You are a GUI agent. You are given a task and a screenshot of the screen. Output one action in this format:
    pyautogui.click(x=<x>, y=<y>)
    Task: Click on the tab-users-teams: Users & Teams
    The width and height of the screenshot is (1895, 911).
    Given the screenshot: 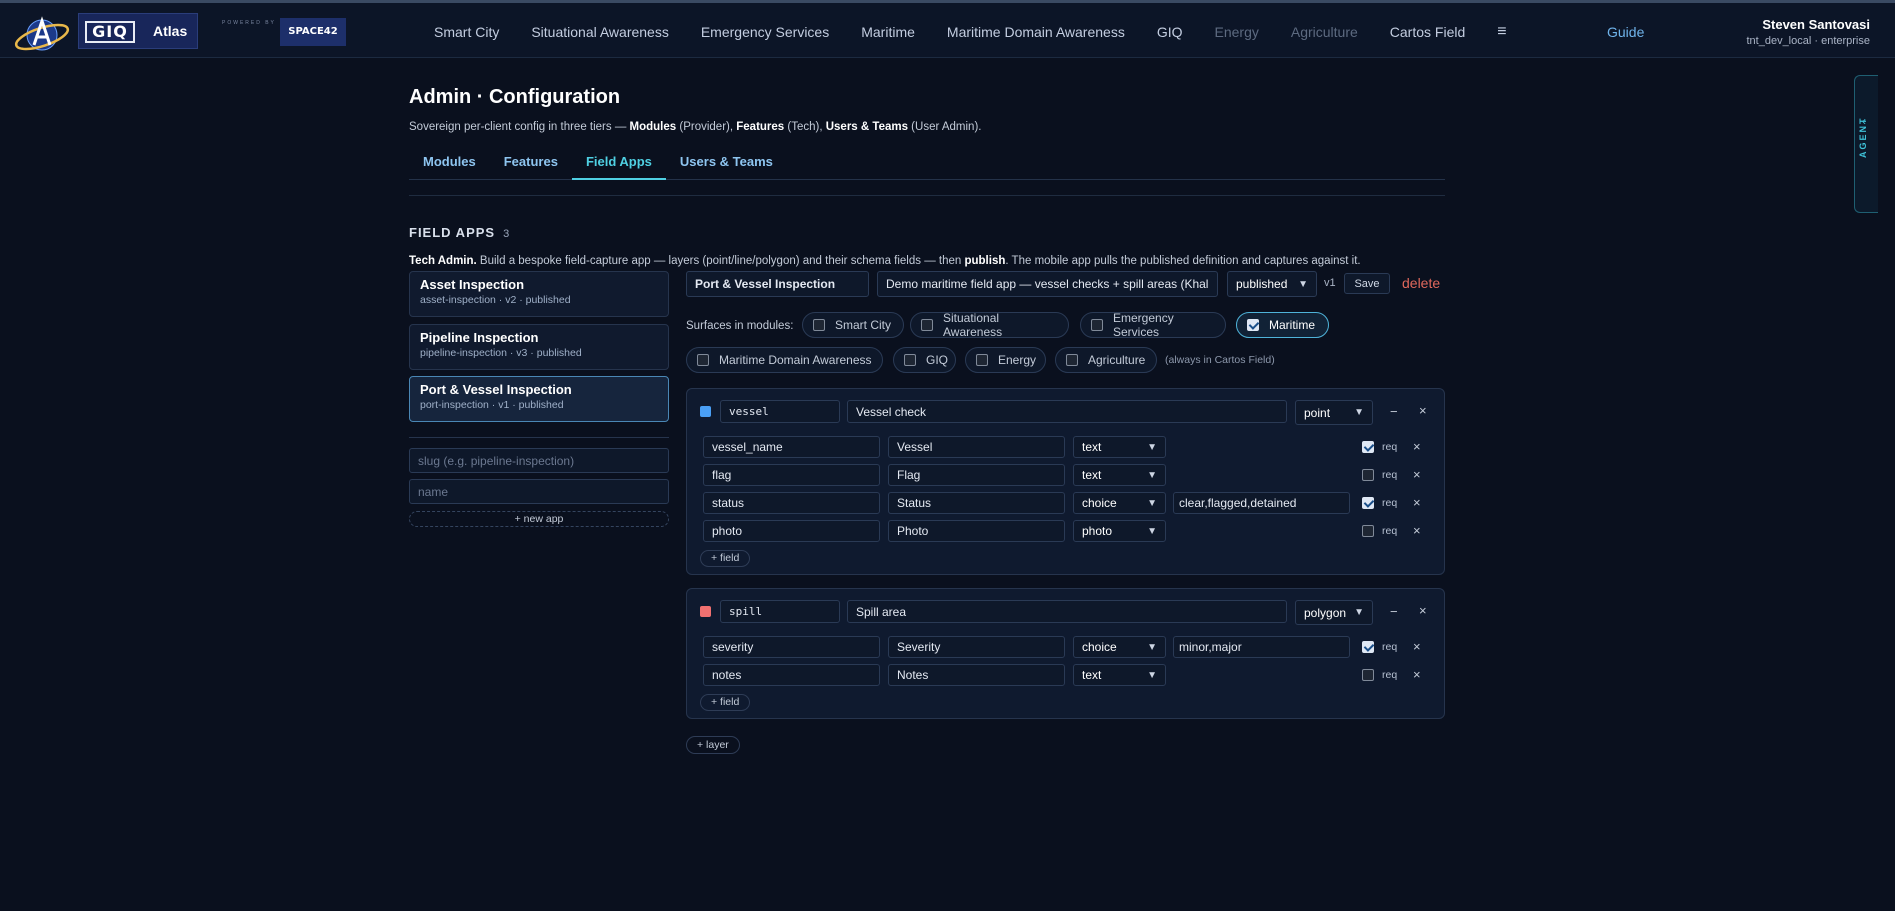 What is the action you would take?
    pyautogui.click(x=726, y=165)
    